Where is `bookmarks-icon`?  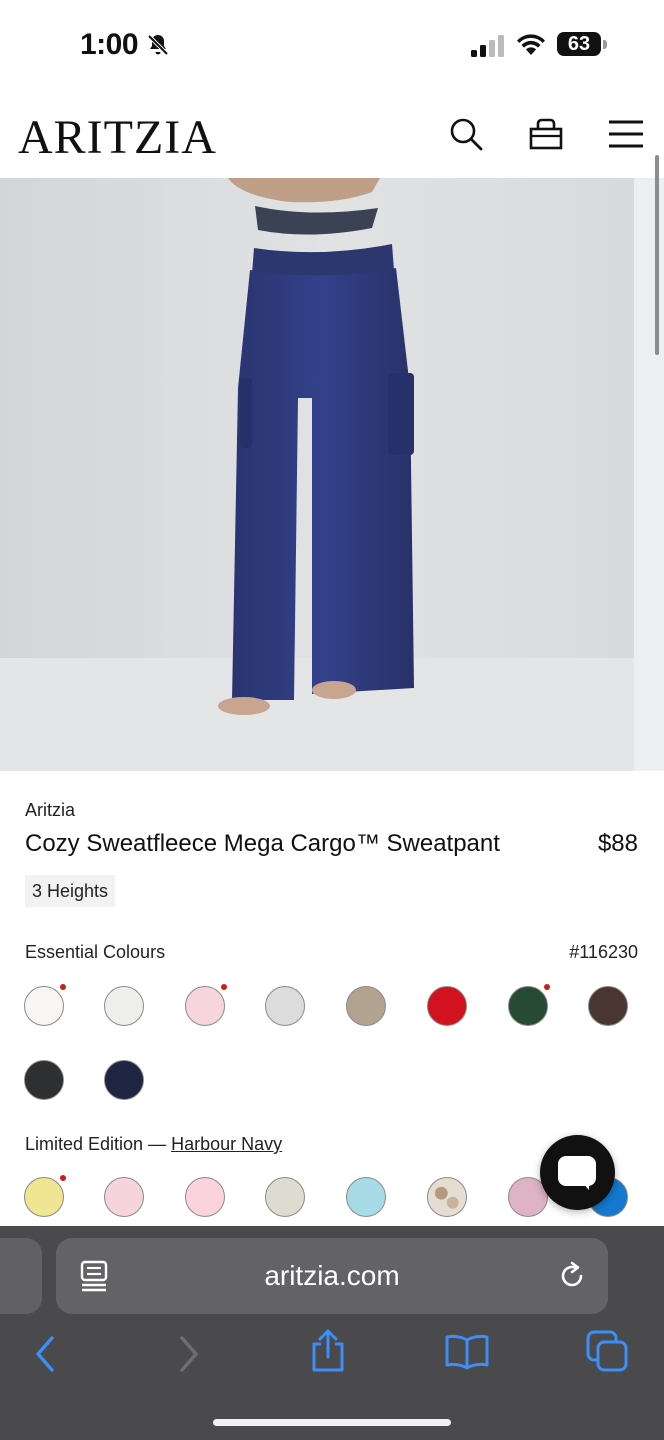
bookmarks-icon is located at coordinates (467, 1352).